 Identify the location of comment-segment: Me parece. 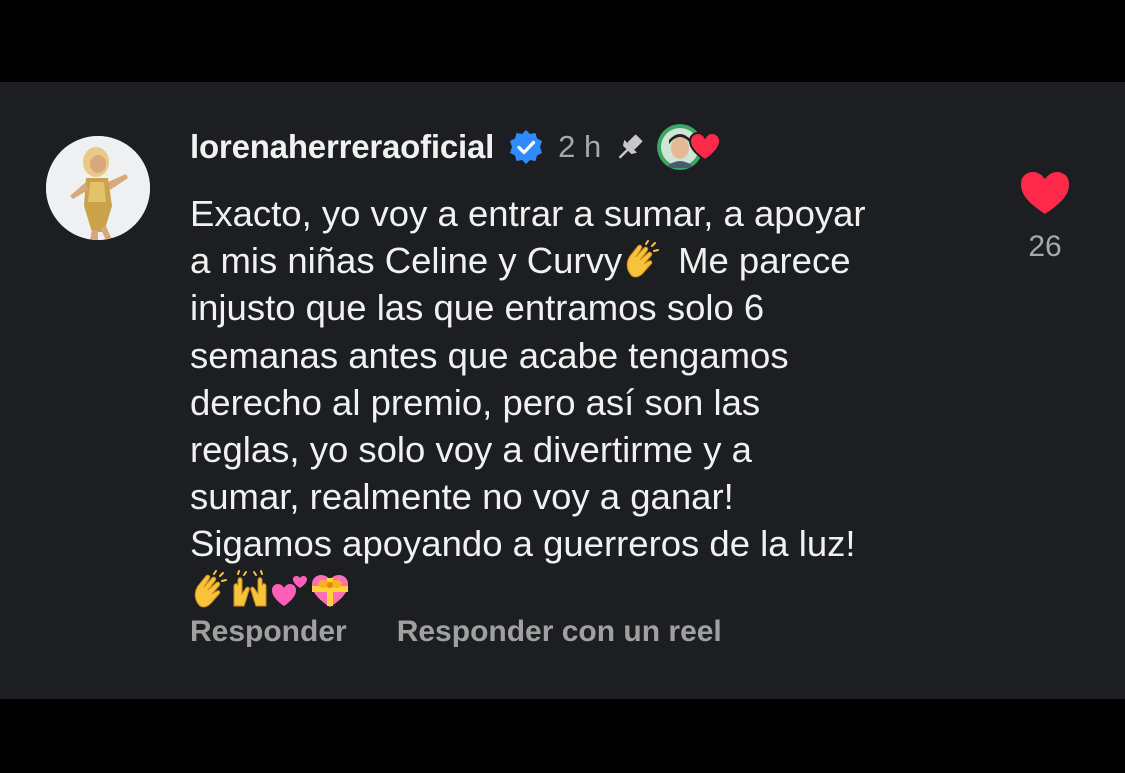
(764, 261).